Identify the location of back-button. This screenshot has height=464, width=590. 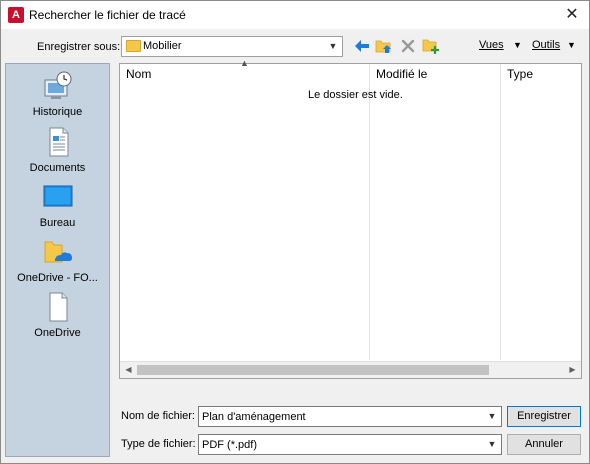
(362, 46).